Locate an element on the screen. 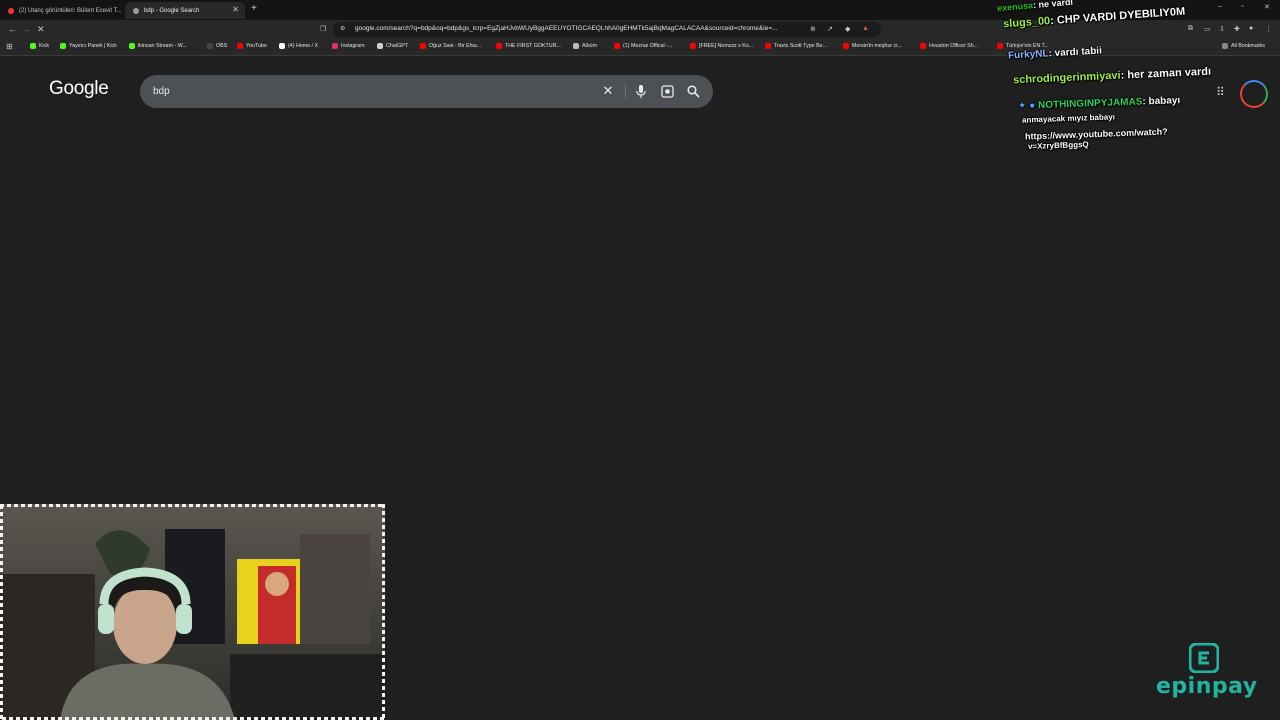 The width and height of the screenshot is (1280, 720). camera-lens-icon is located at coordinates (667, 91).